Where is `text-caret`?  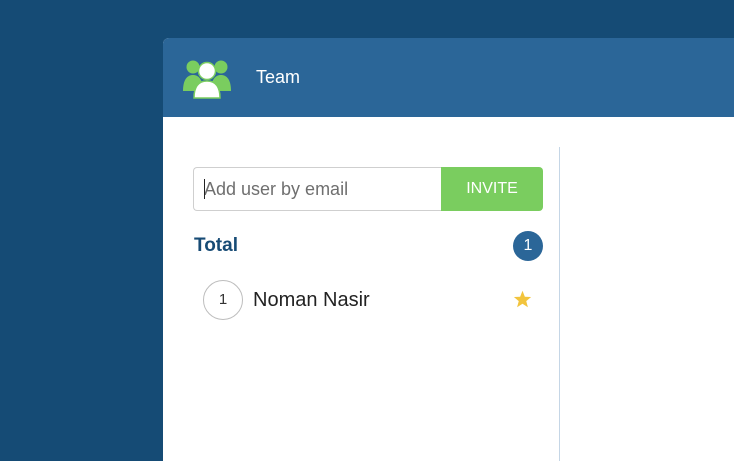 text-caret is located at coordinates (204, 189).